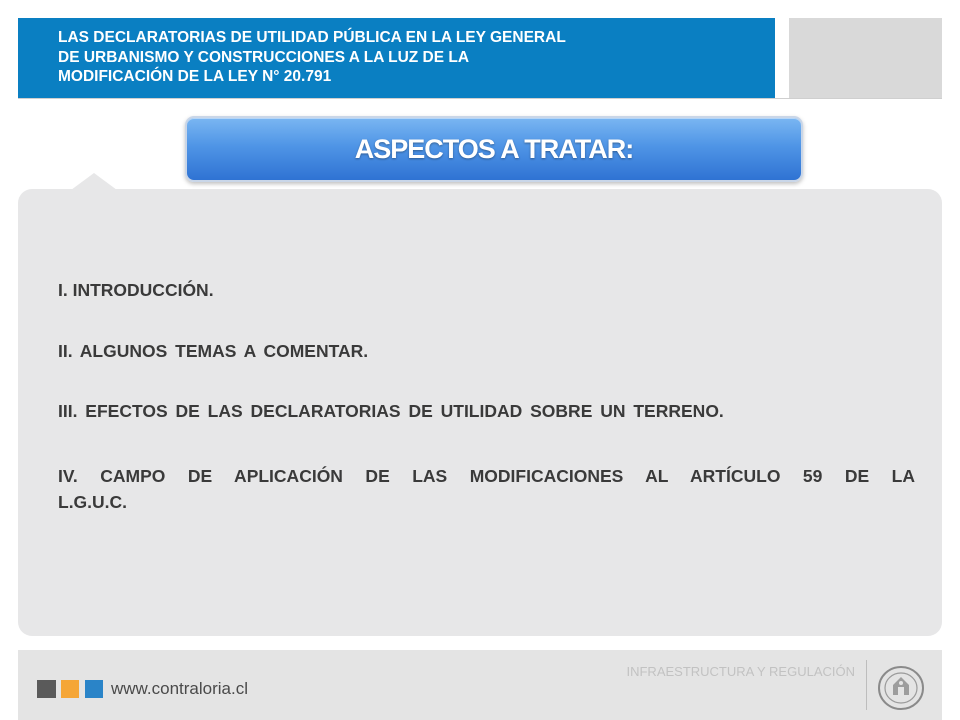  What do you see at coordinates (70, 689) in the screenshot?
I see `footer-orange-square` at bounding box center [70, 689].